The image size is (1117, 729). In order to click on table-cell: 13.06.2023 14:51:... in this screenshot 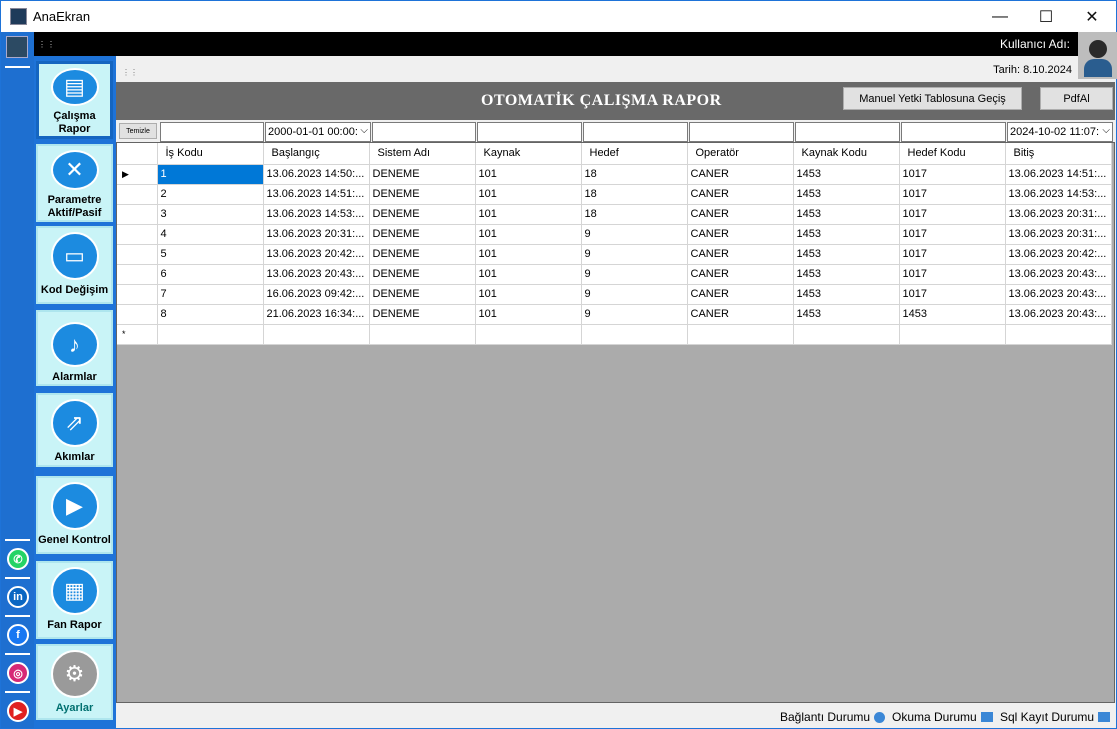, I will do `click(1058, 174)`.